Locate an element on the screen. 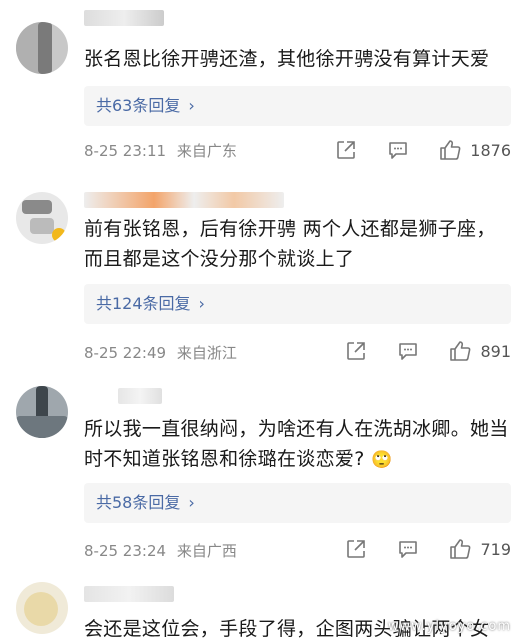 The height and width of the screenshot is (640, 525). comment-meta: 8-25 23:11 来自广东 is located at coordinates (160, 150).